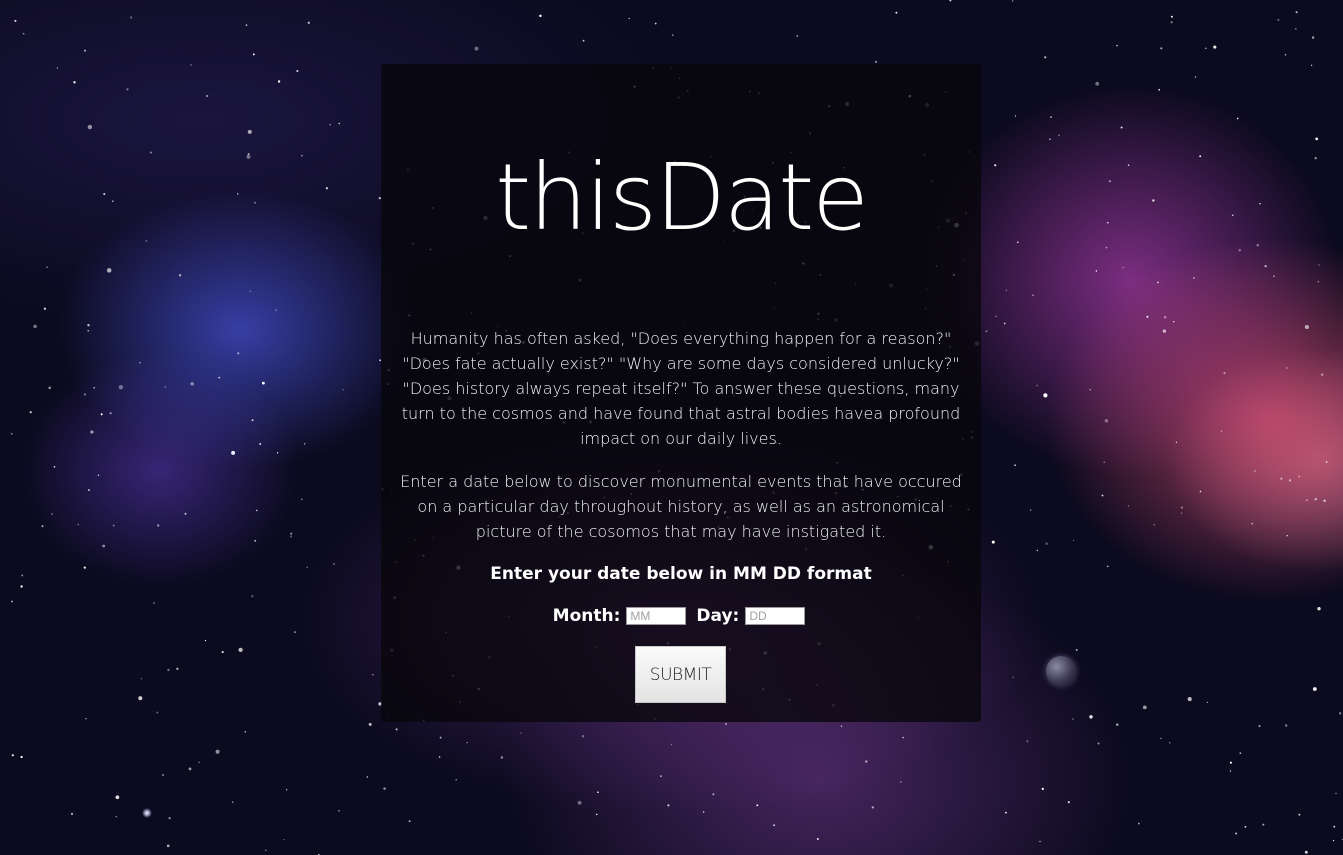 The height and width of the screenshot is (855, 1343). What do you see at coordinates (718, 616) in the screenshot?
I see `day-label: Day:` at bounding box center [718, 616].